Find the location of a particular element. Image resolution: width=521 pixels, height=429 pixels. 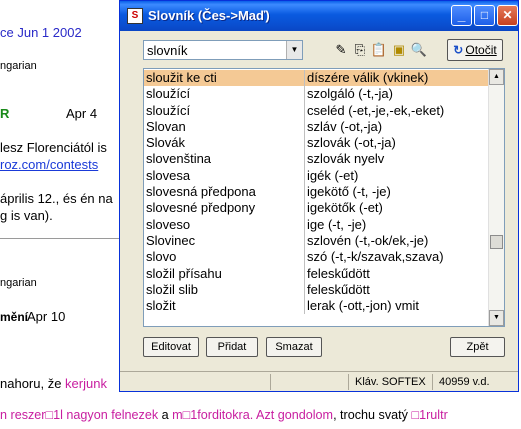

czech-term: složit is located at coordinates (161, 306).